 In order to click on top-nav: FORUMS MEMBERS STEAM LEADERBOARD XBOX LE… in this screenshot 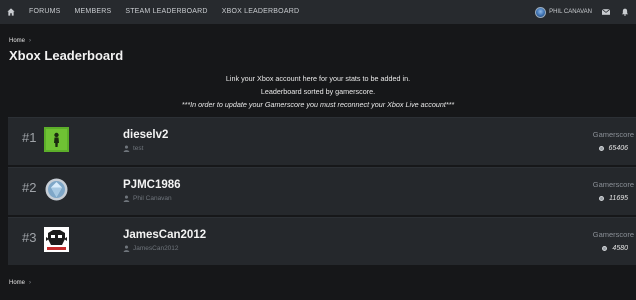, I will do `click(318, 12)`.